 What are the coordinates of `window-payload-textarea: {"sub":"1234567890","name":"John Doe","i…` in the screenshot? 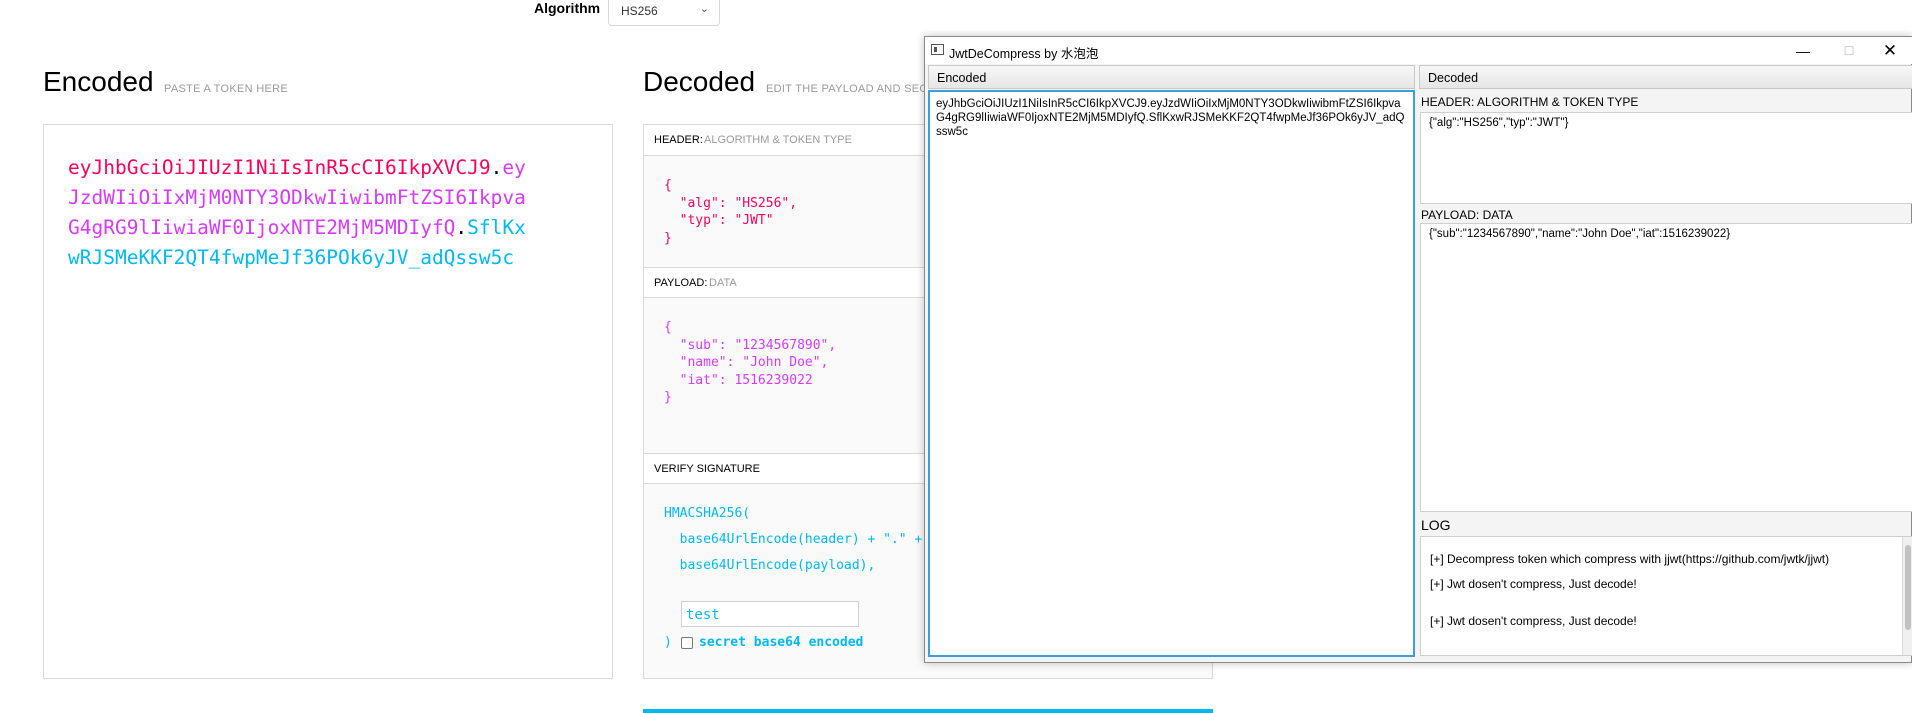 It's located at (1666, 367).